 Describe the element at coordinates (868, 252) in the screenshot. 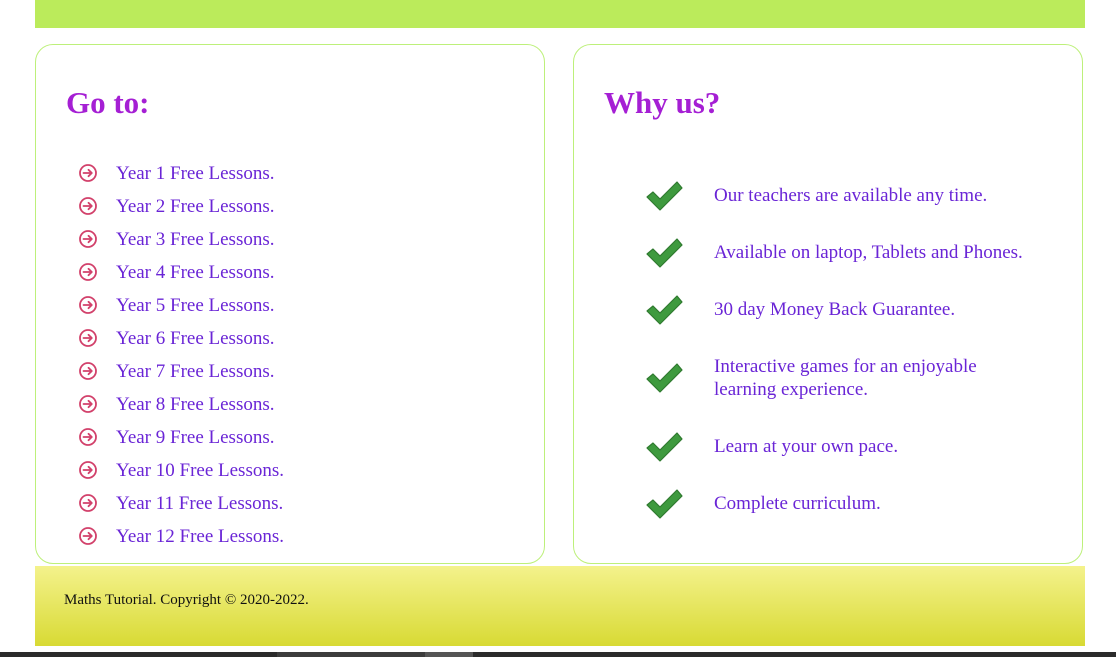

I see `why-us-text: Available on laptop, Tablets and Phones.` at that location.